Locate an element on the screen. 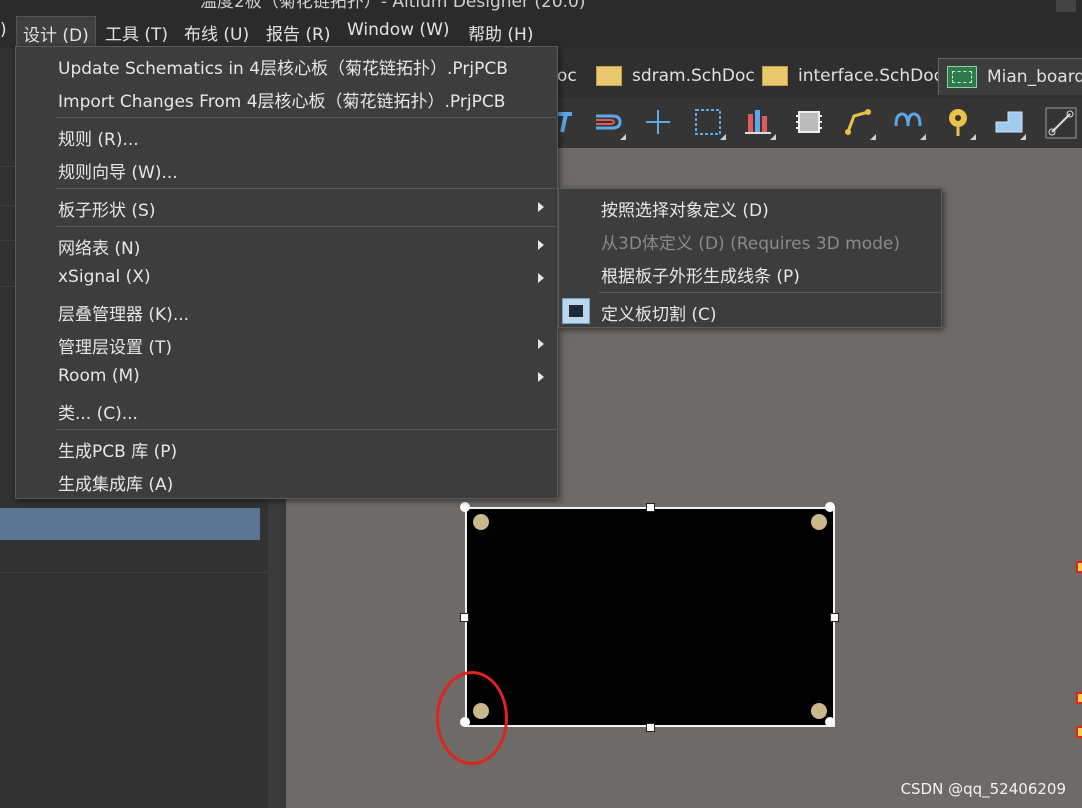  place-origin-icon is located at coordinates (659, 122).